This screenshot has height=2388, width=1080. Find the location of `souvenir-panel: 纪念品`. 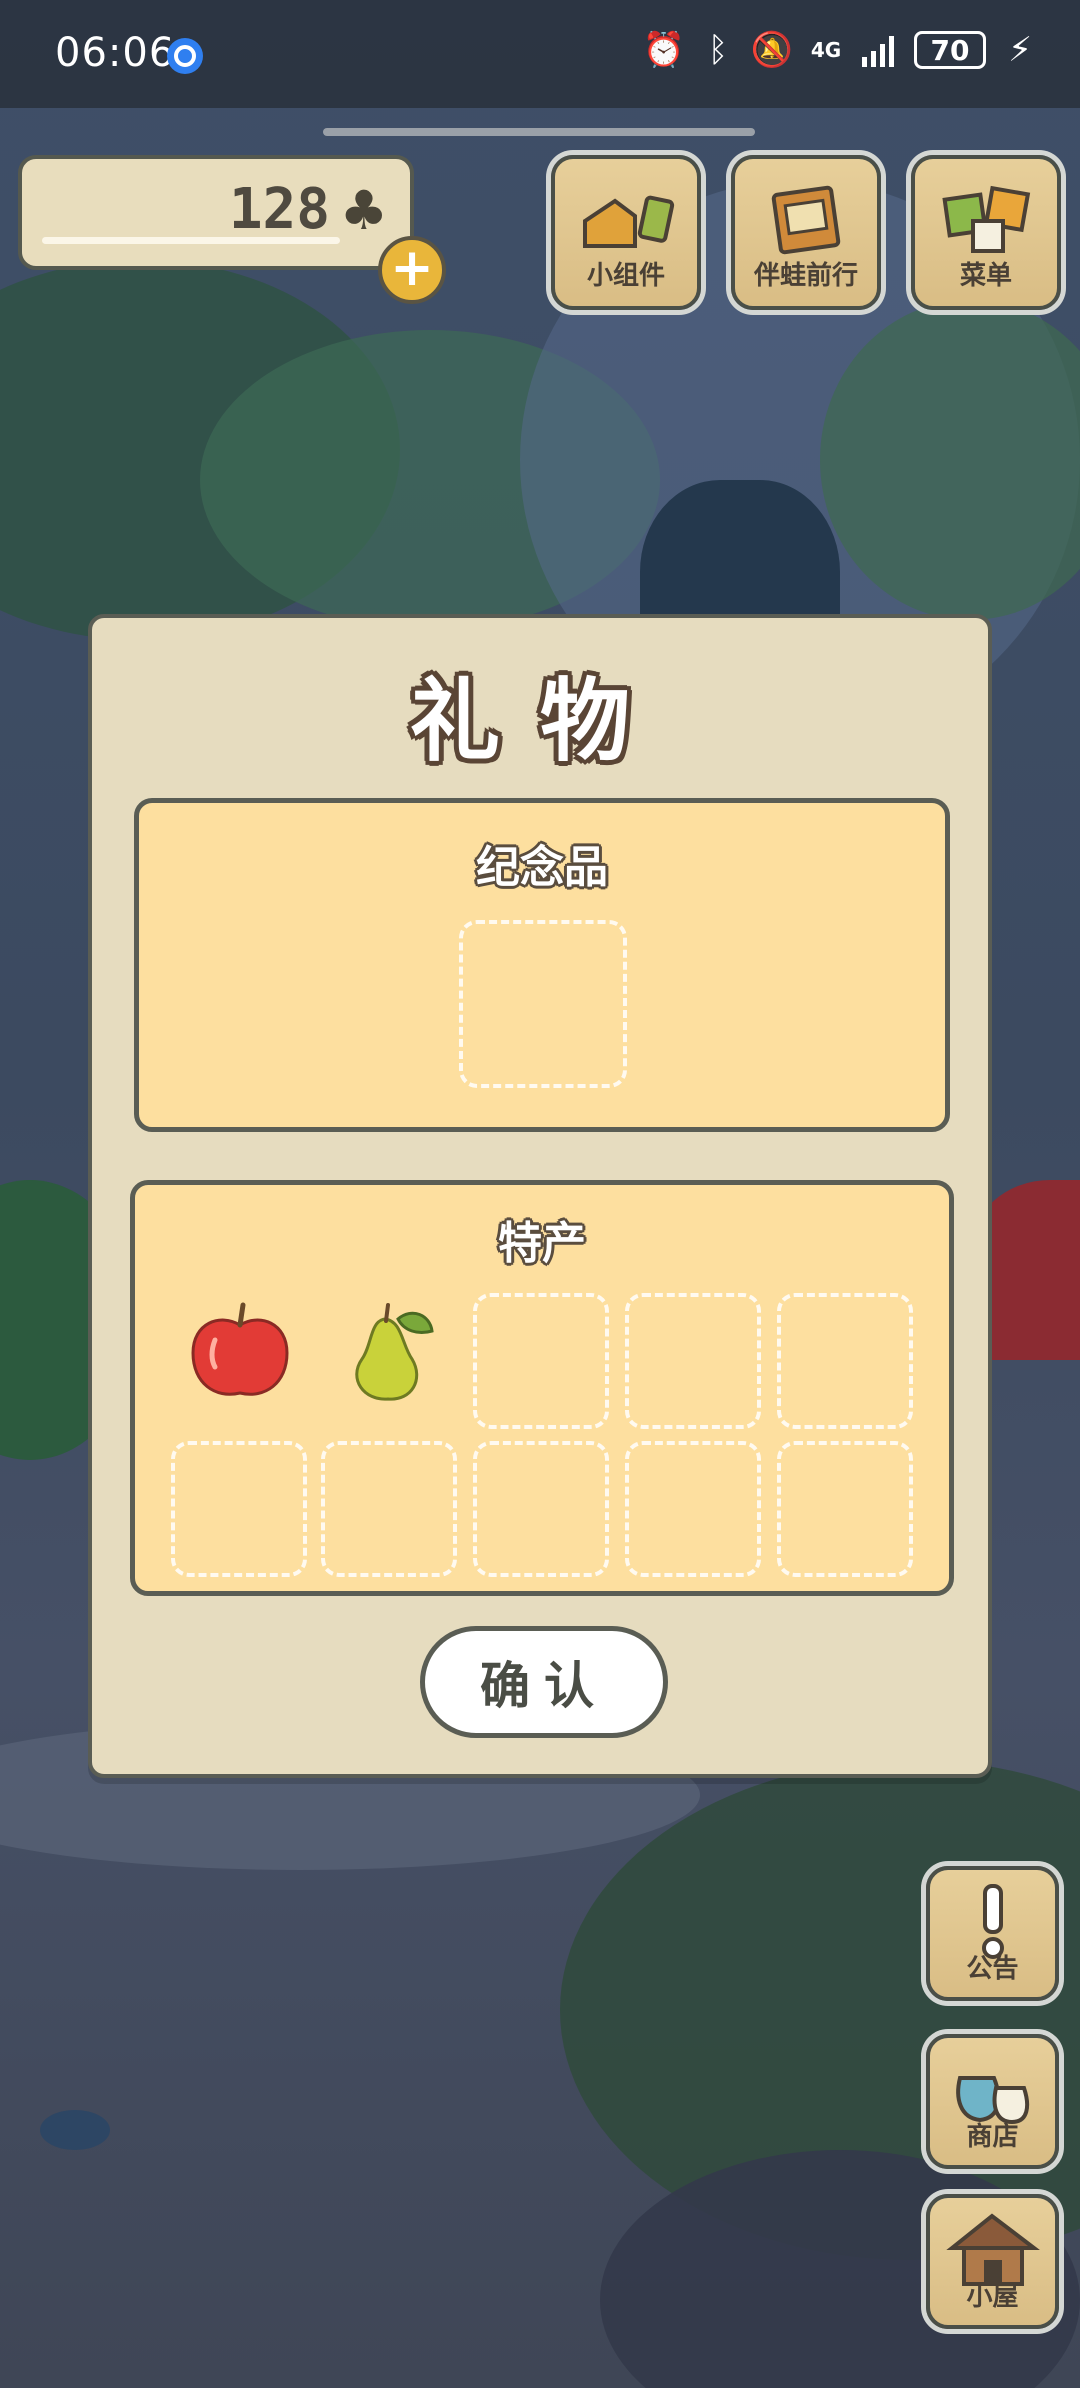

souvenir-panel: 纪念品 is located at coordinates (542, 965).